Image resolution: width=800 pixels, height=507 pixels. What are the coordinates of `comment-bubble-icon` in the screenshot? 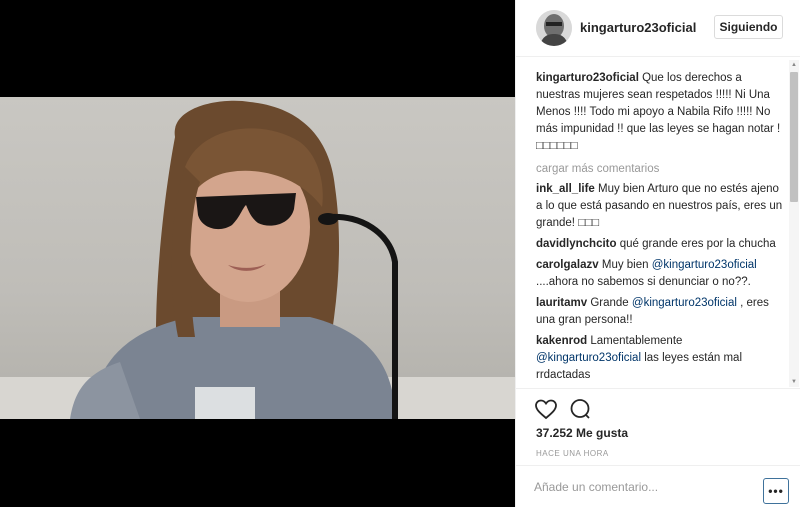 It's located at (580, 409).